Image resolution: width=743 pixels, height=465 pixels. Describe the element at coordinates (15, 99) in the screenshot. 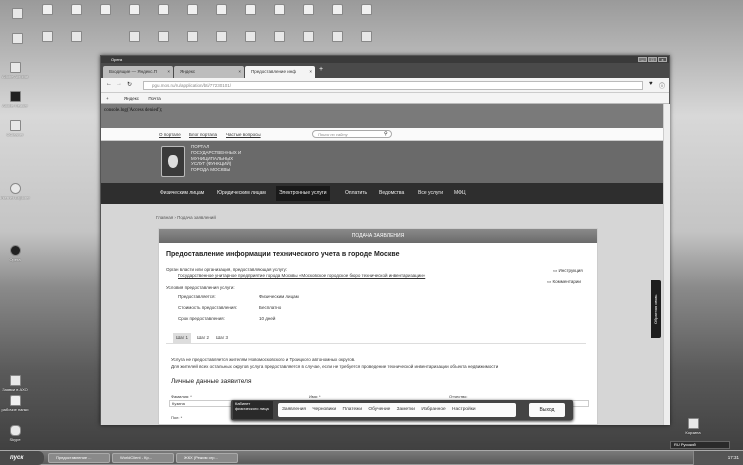

I see `desktop-icon-reader: Adobe Reader` at that location.